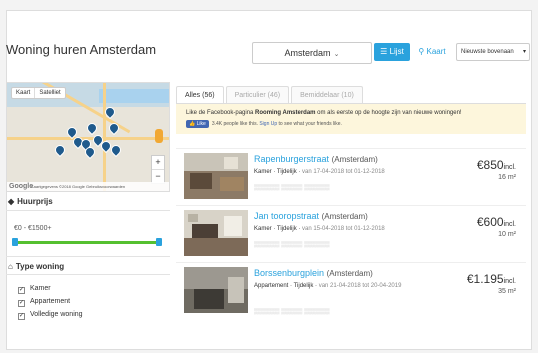 Image resolution: width=538 pixels, height=353 pixels. Describe the element at coordinates (271, 286) in the screenshot. I see `listing-type: Appartement` at that location.